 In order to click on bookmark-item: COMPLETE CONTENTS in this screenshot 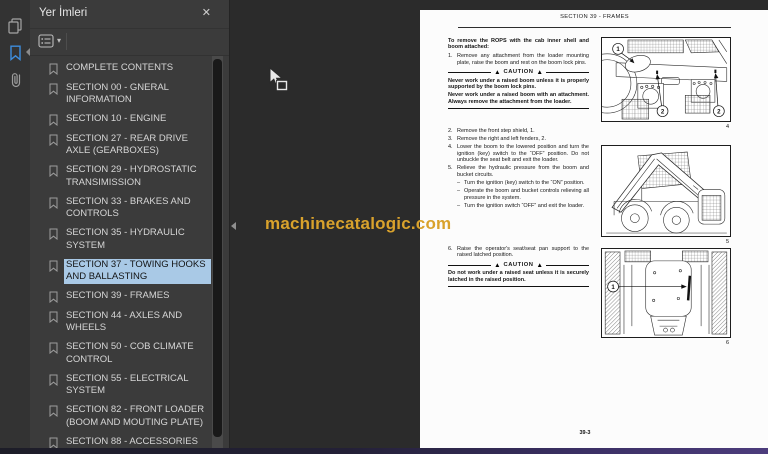, I will do `click(130, 68)`.